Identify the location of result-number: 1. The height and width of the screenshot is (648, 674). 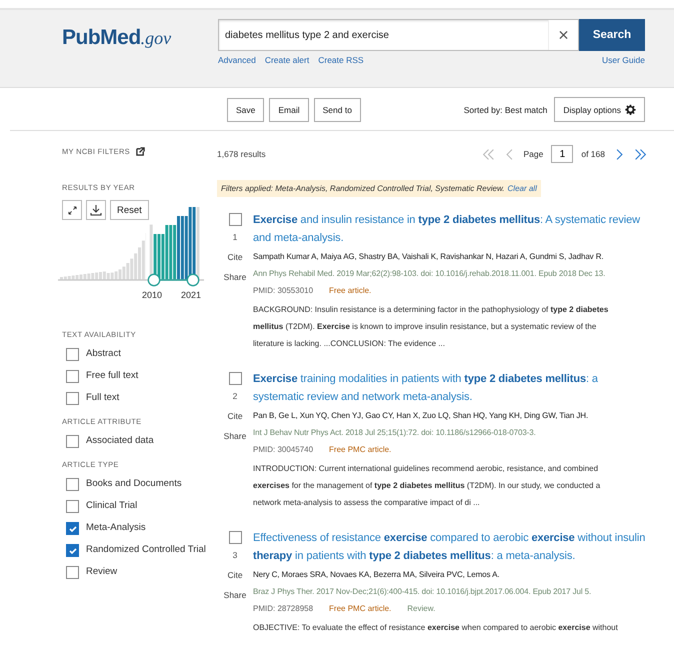
(235, 237).